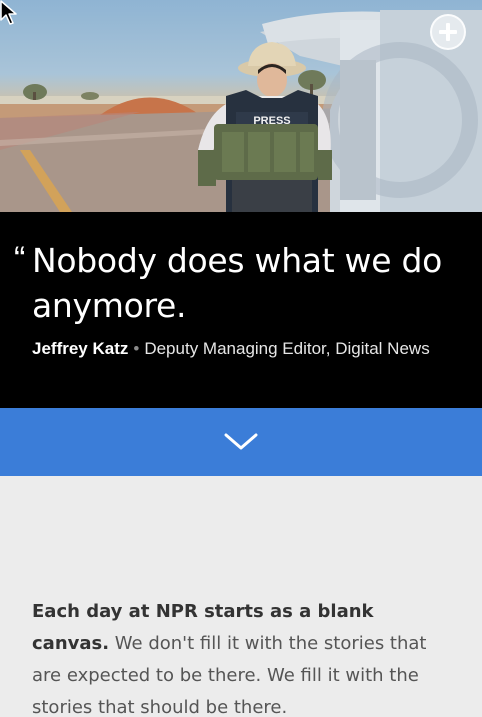  I want to click on plus-icon, so click(448, 32).